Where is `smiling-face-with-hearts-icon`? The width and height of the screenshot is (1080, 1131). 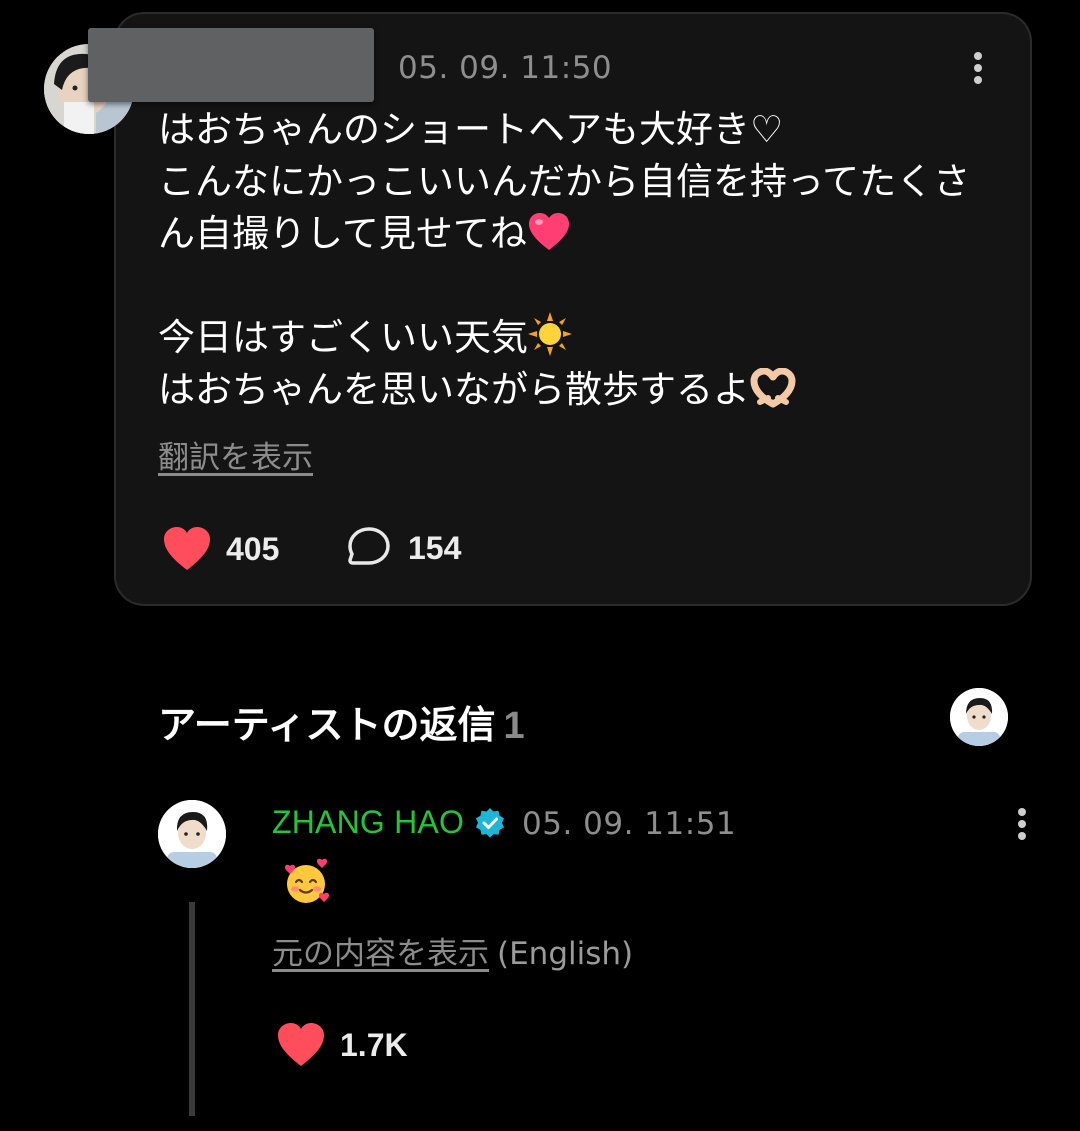
smiling-face-with-hearts-icon is located at coordinates (307, 880).